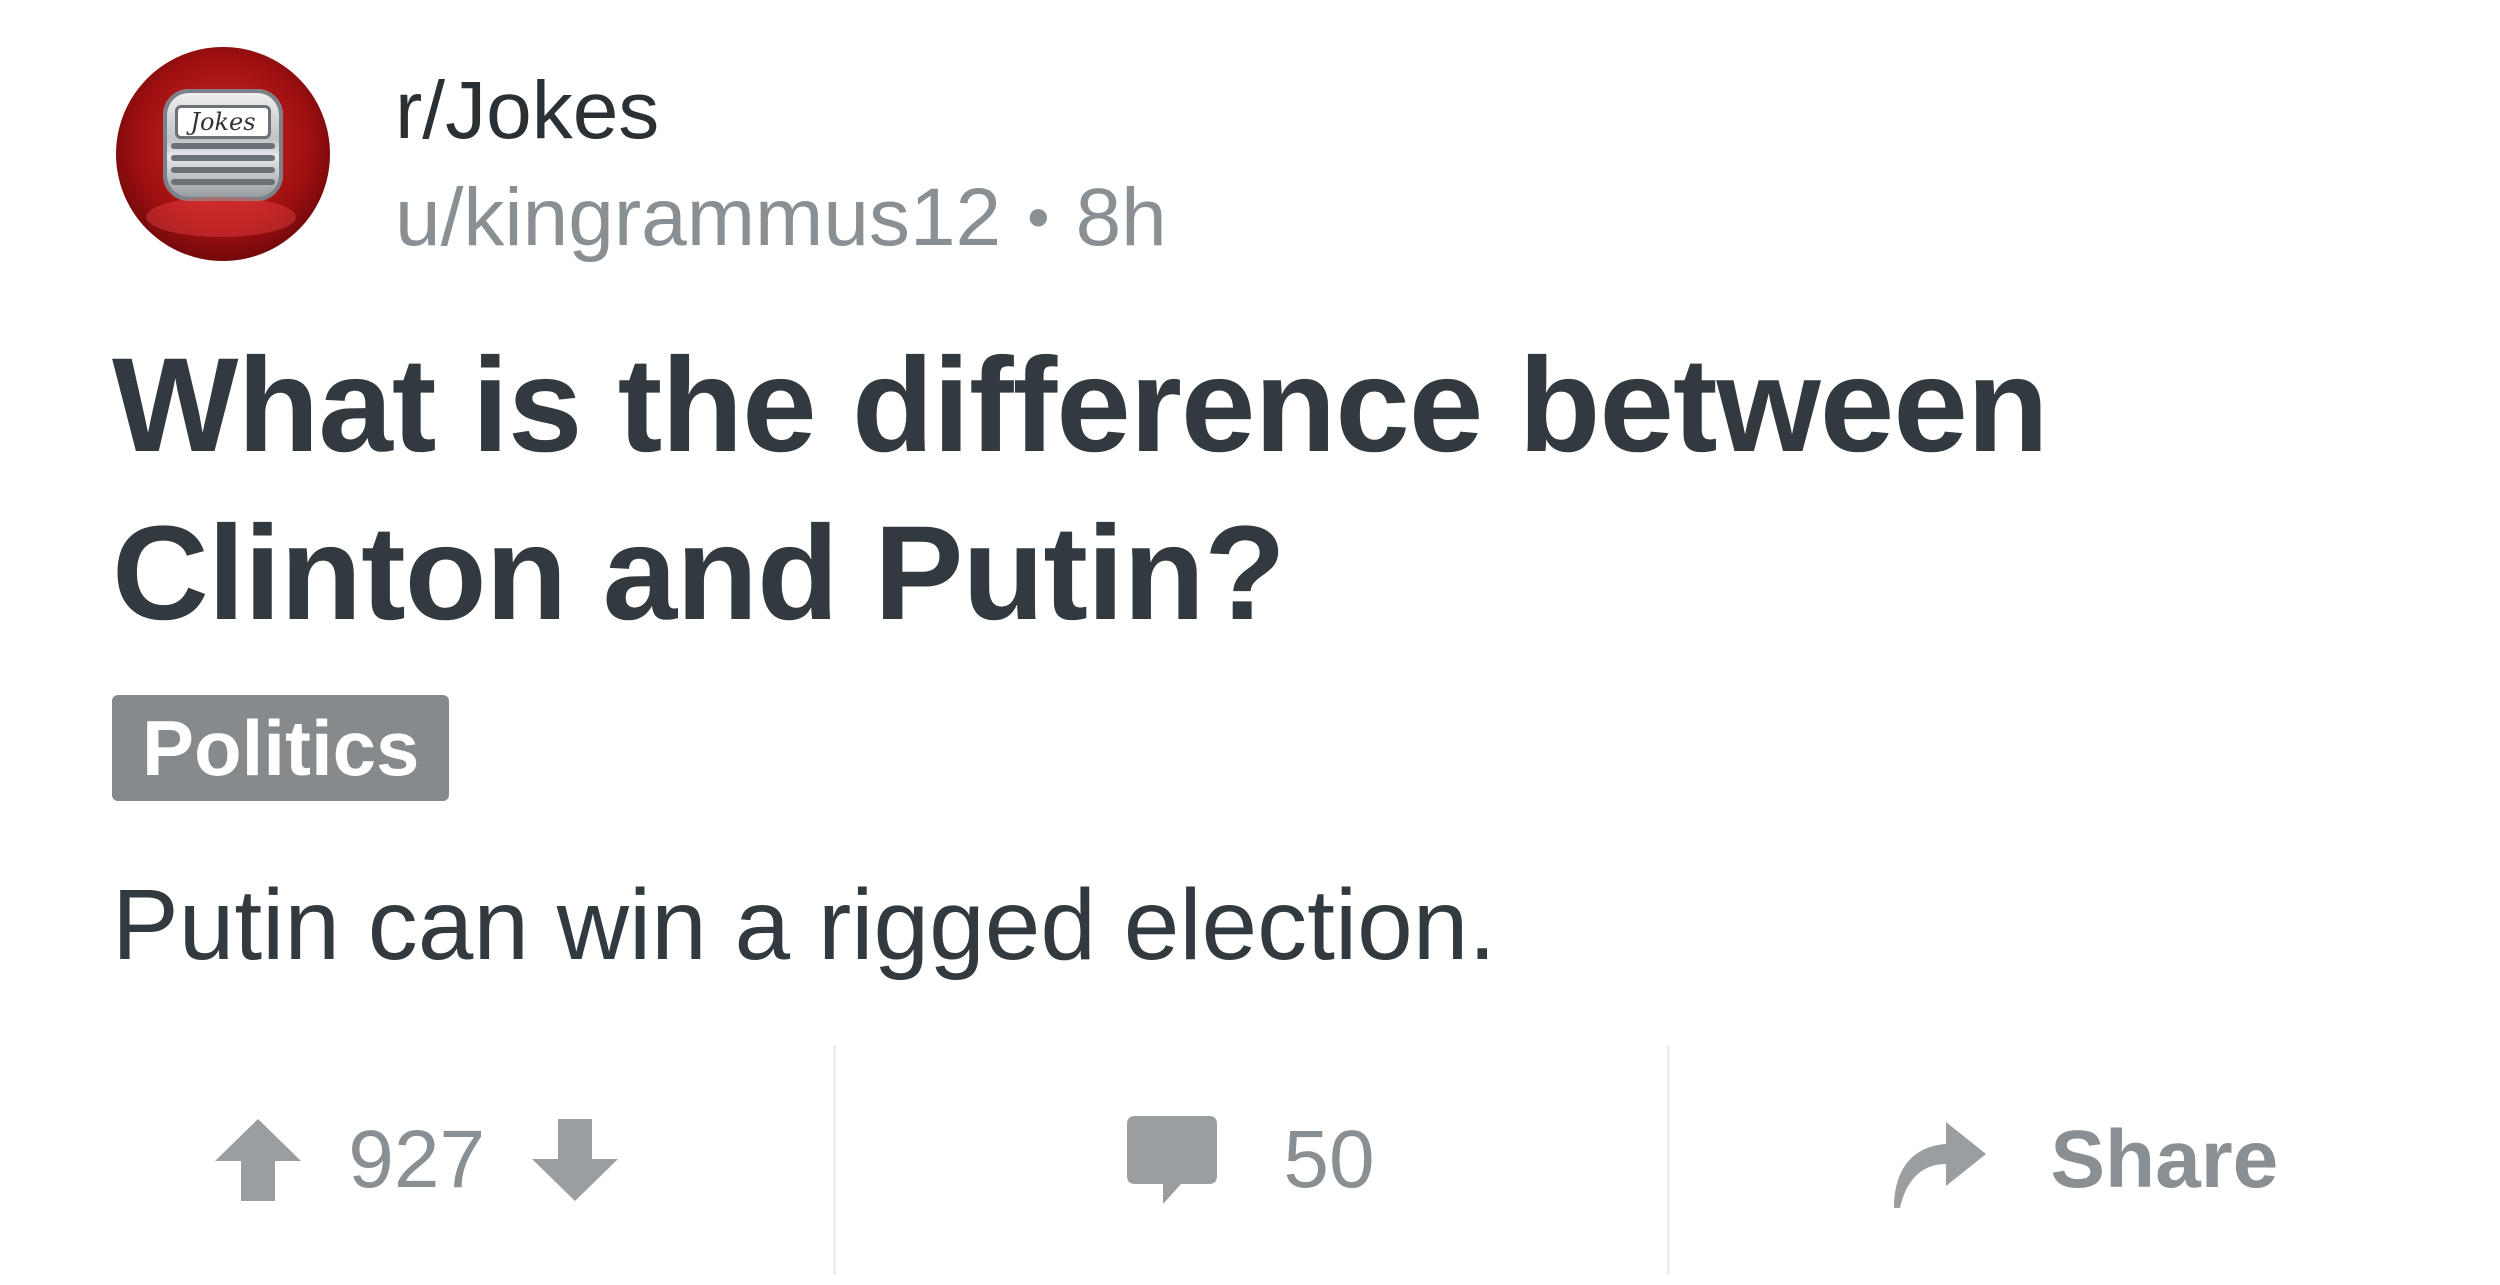 This screenshot has height=1285, width=2500. What do you see at coordinates (223, 145) in the screenshot?
I see `microphone-icon: Jokes` at bounding box center [223, 145].